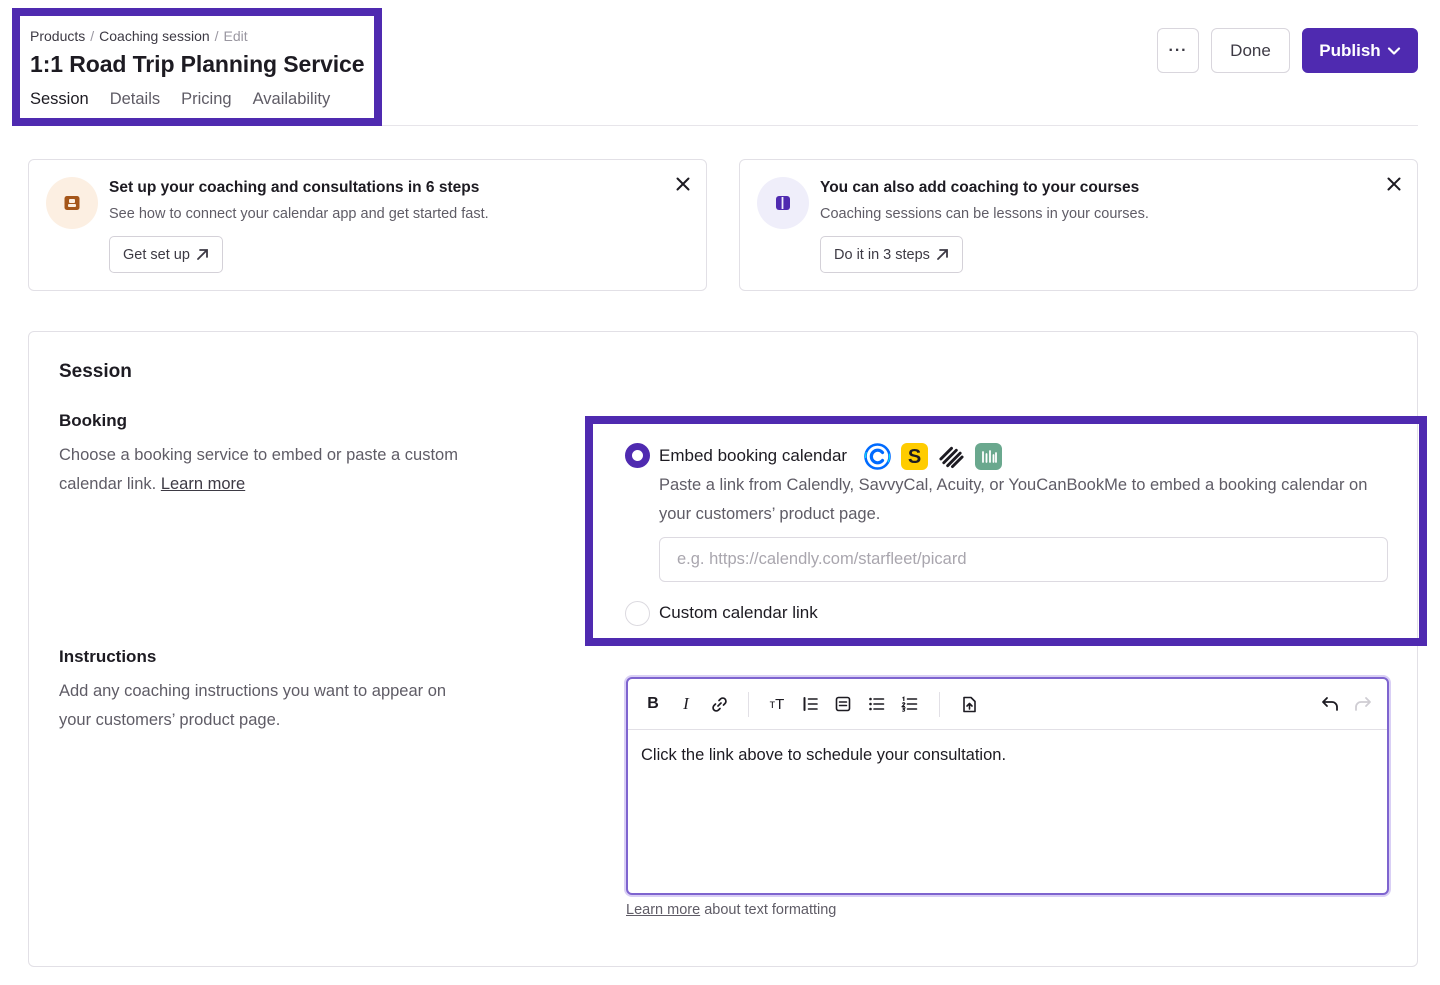 The height and width of the screenshot is (985, 1440). I want to click on savvycal-logo: S, so click(914, 456).